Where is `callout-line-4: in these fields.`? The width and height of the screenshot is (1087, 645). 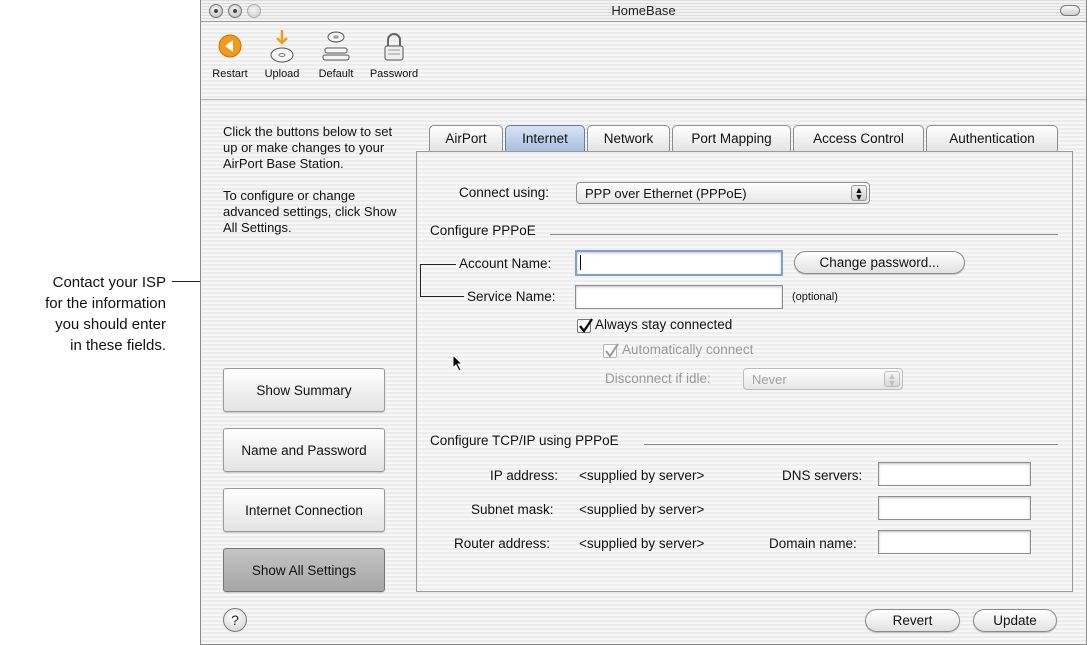
callout-line-4: in these fields. is located at coordinates (118, 345).